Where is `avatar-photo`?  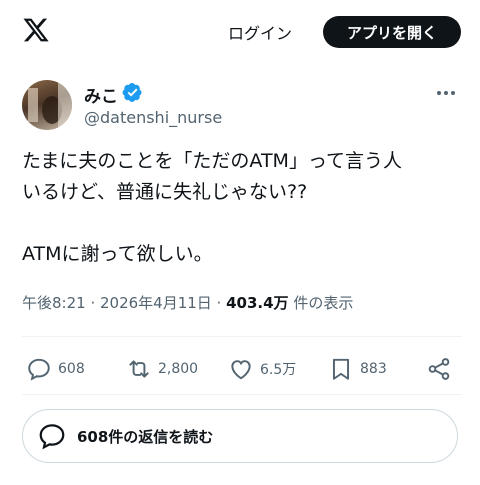 avatar-photo is located at coordinates (50, 105).